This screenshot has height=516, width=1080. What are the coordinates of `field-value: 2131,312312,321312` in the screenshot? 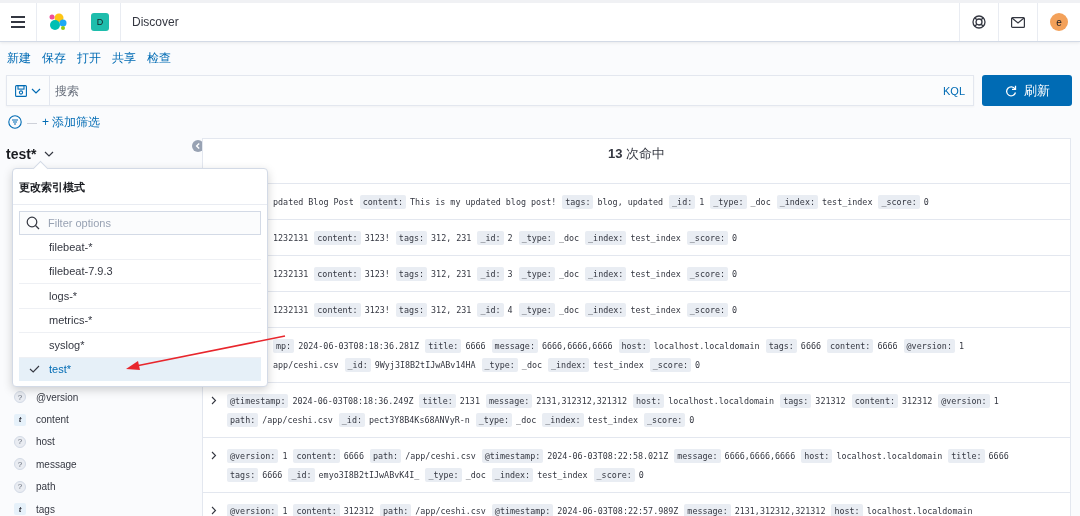 It's located at (780, 511).